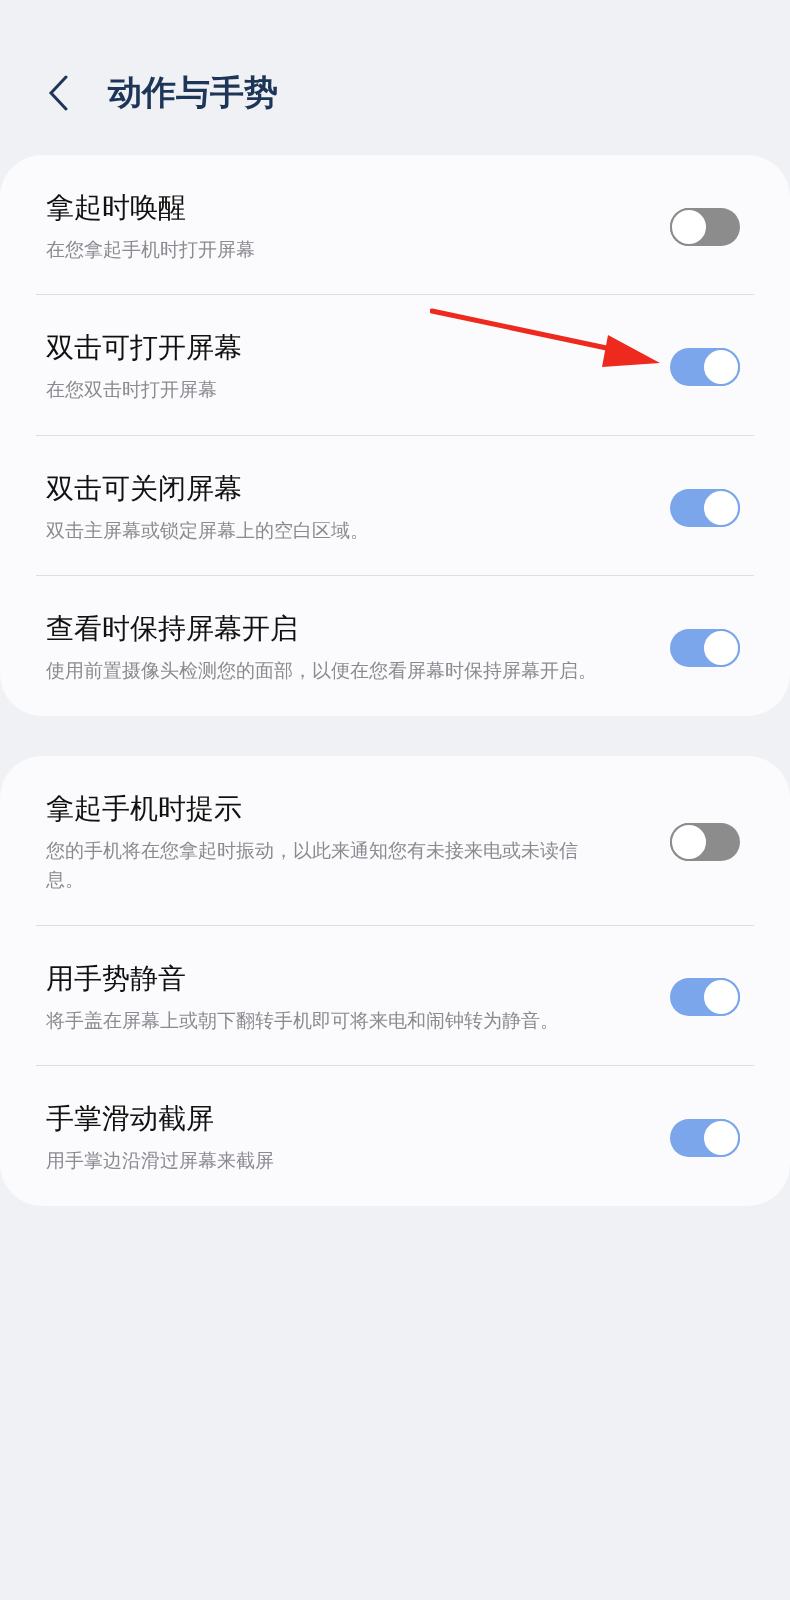  I want to click on setting-description: 双击主屏幕或锁定屏幕上的空白区域。, so click(207, 530).